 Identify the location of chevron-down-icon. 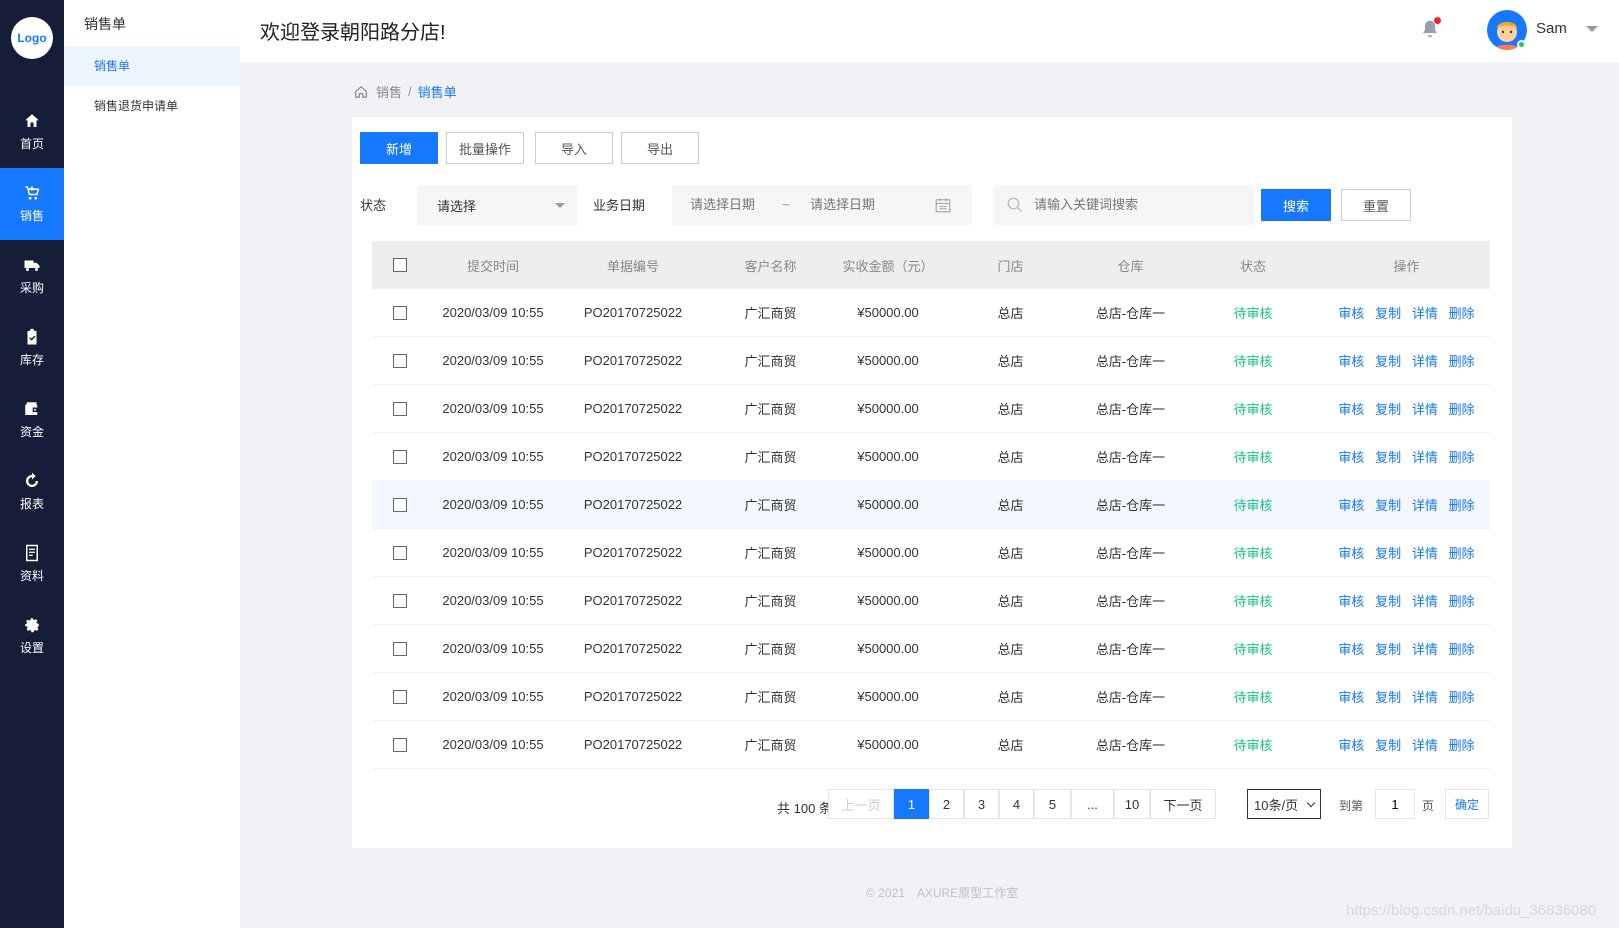
(1592, 29).